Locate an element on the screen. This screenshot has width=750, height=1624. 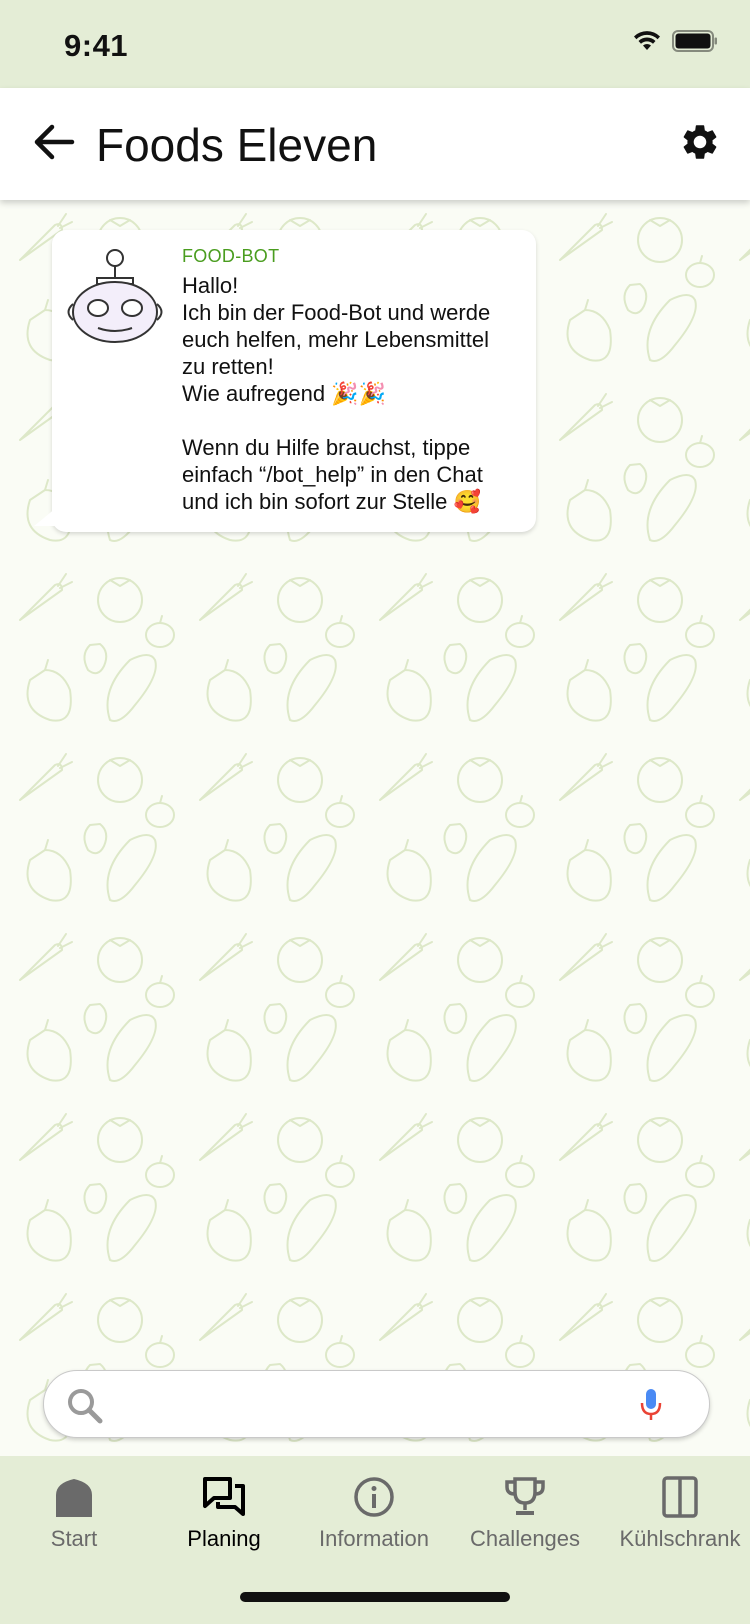
app-bar: Foods Eleven is located at coordinates (375, 144).